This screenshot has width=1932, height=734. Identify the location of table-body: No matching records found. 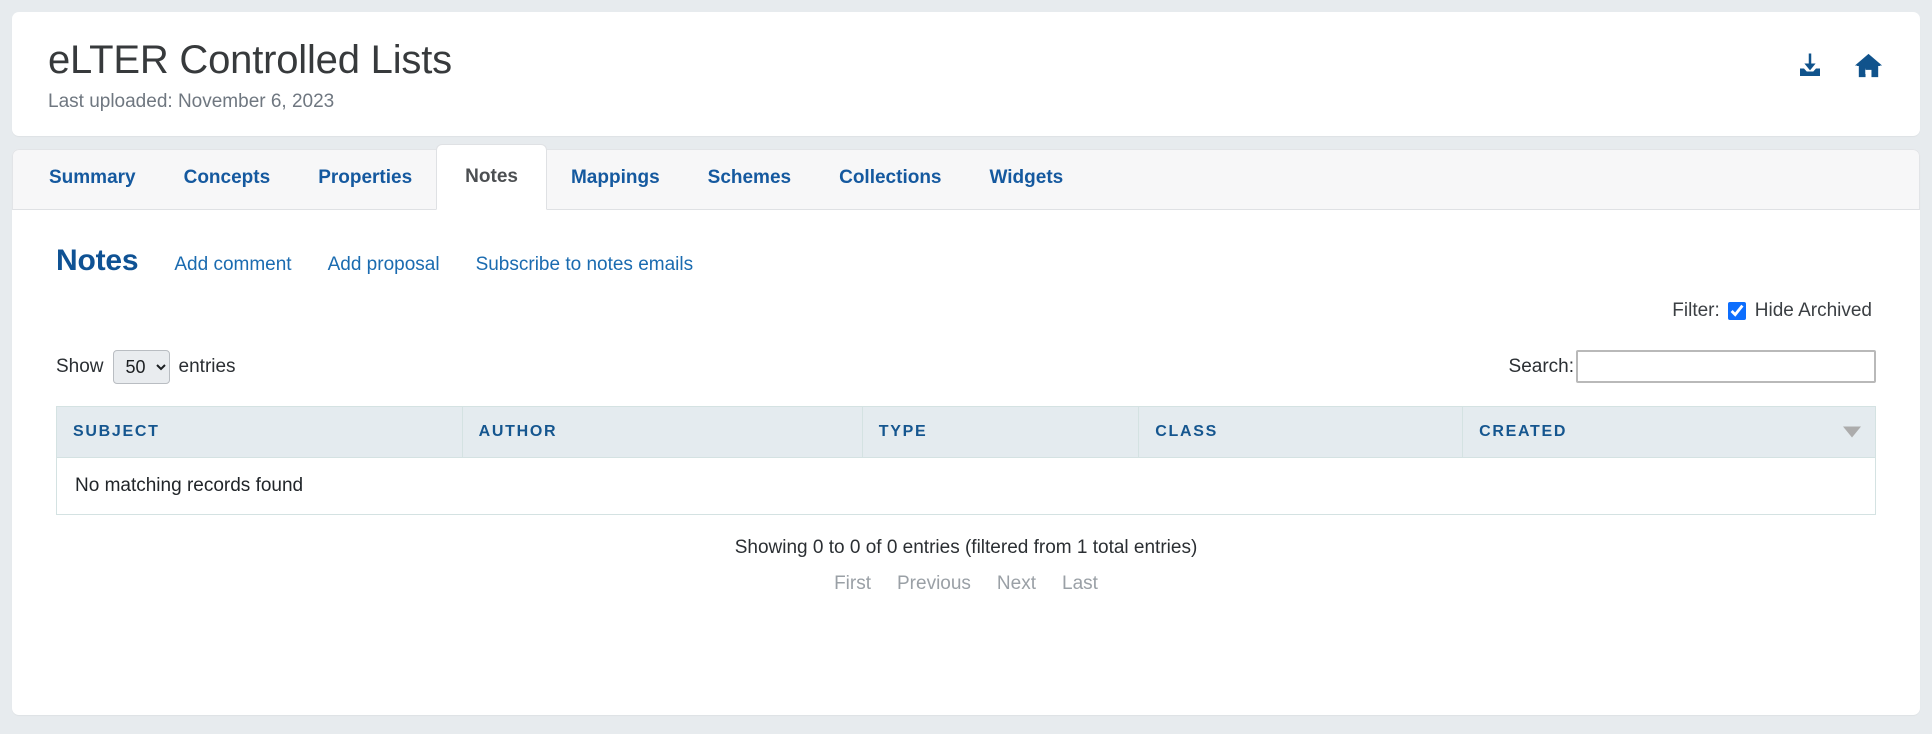
(966, 485).